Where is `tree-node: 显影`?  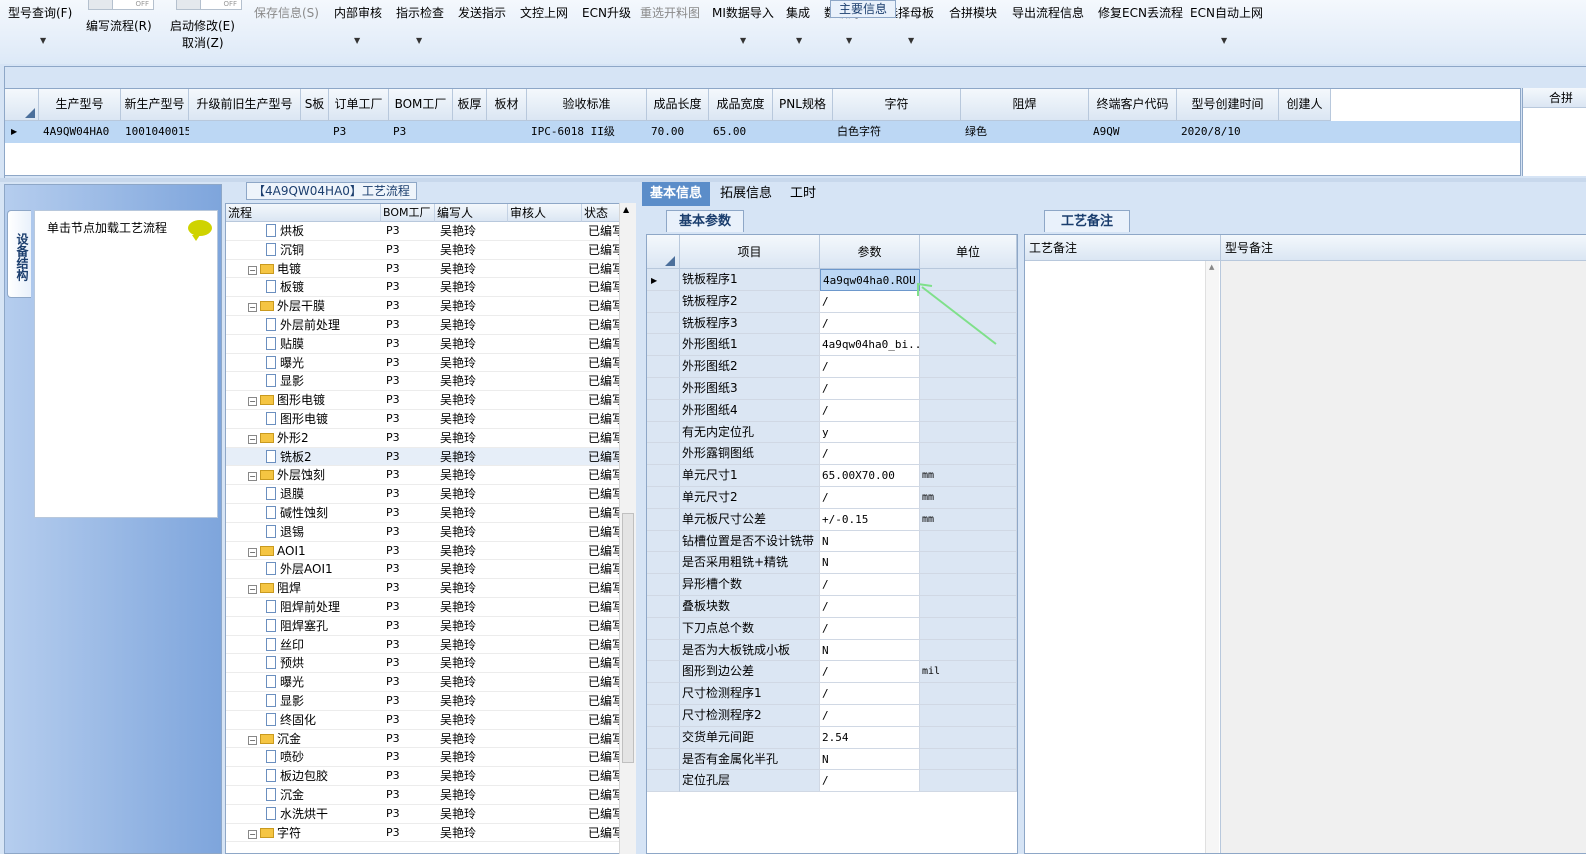
tree-node: 显影 is located at coordinates (285, 381).